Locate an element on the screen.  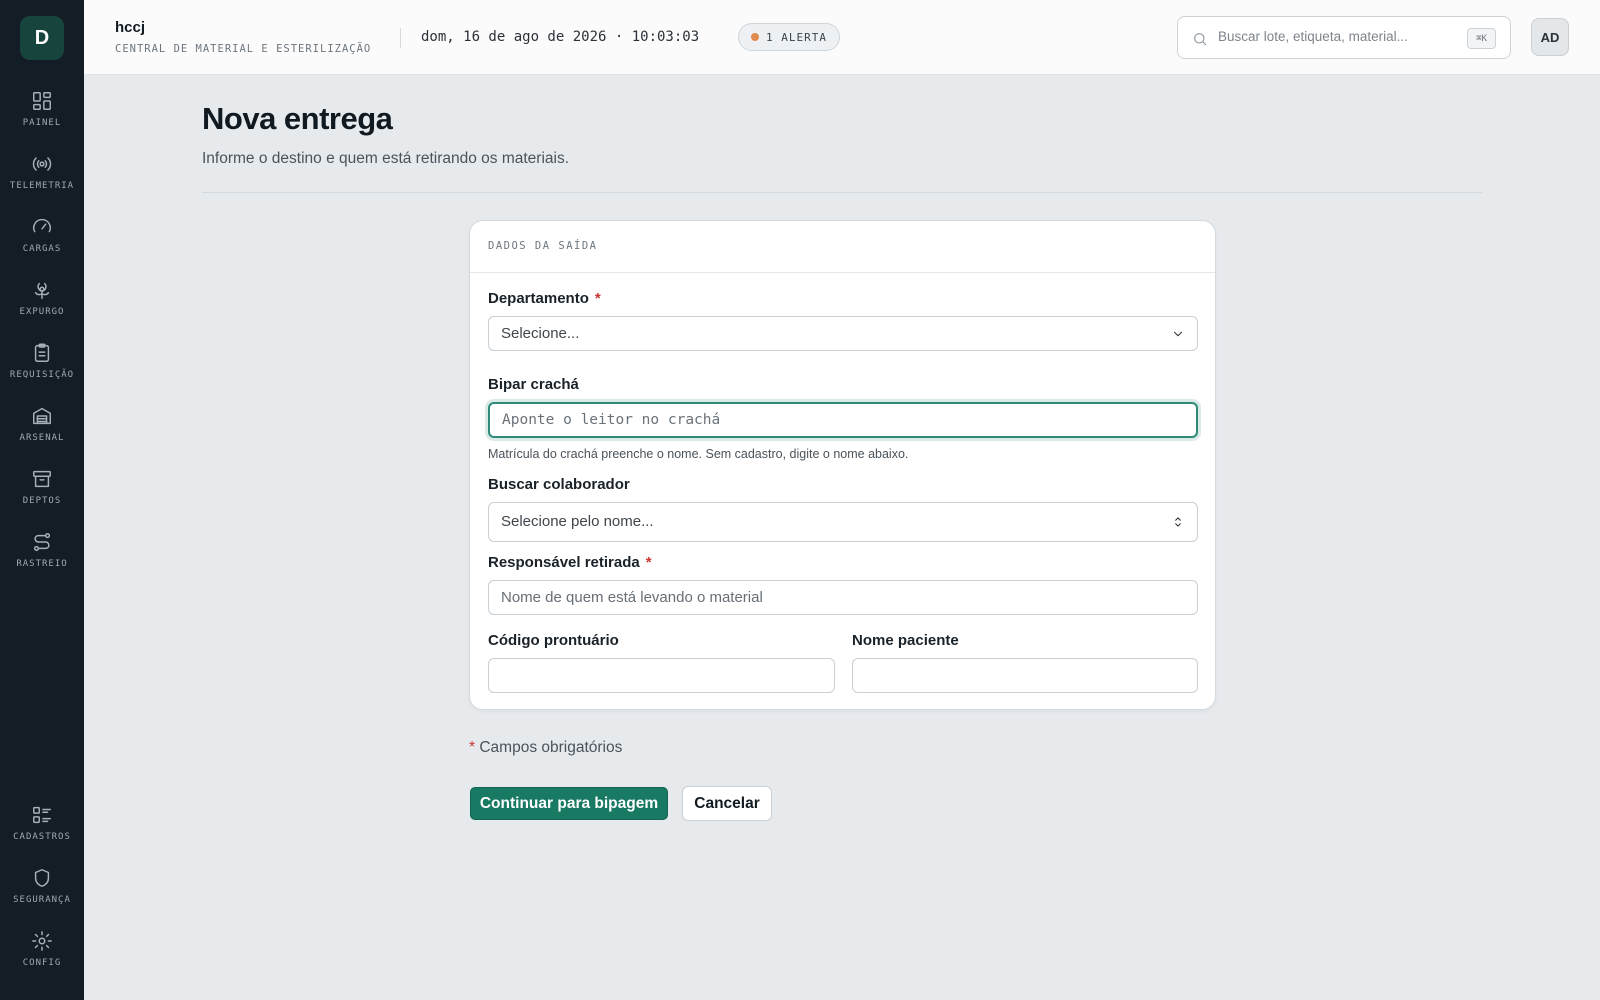
sidebar-item-label: EXPURGO is located at coordinates (42, 312).